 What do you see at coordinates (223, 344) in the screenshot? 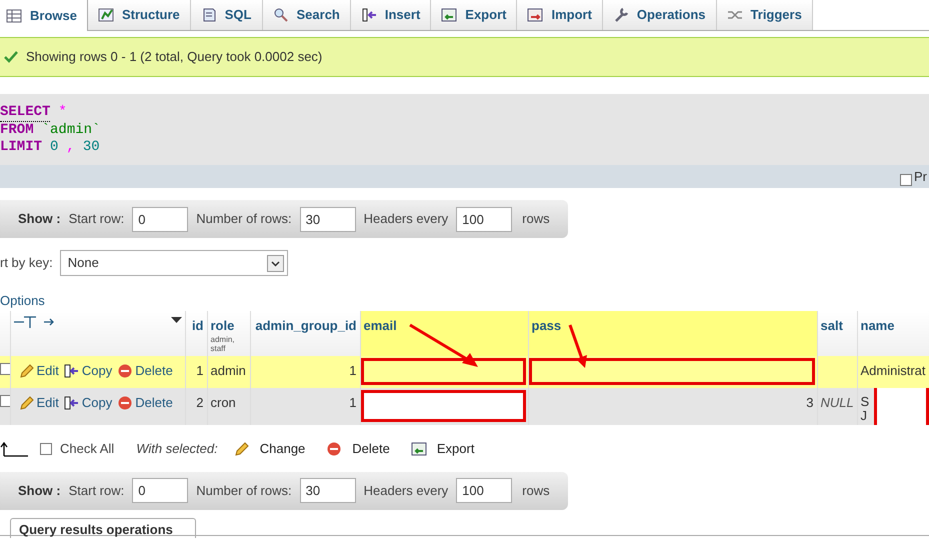
I see `column-comment: admin, staff` at bounding box center [223, 344].